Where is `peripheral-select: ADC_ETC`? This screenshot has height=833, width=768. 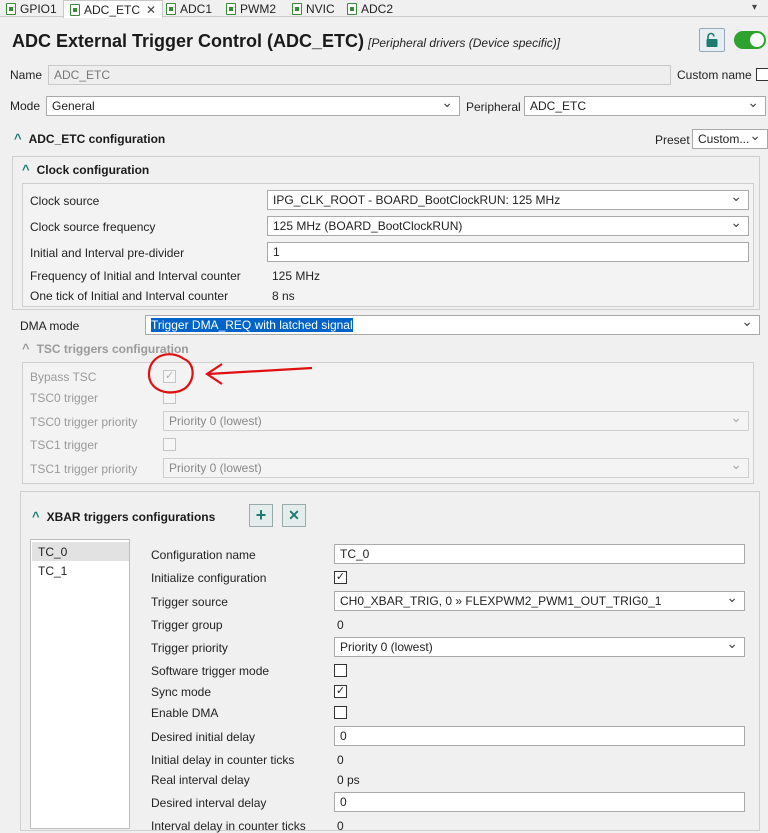 peripheral-select: ADC_ETC is located at coordinates (645, 106).